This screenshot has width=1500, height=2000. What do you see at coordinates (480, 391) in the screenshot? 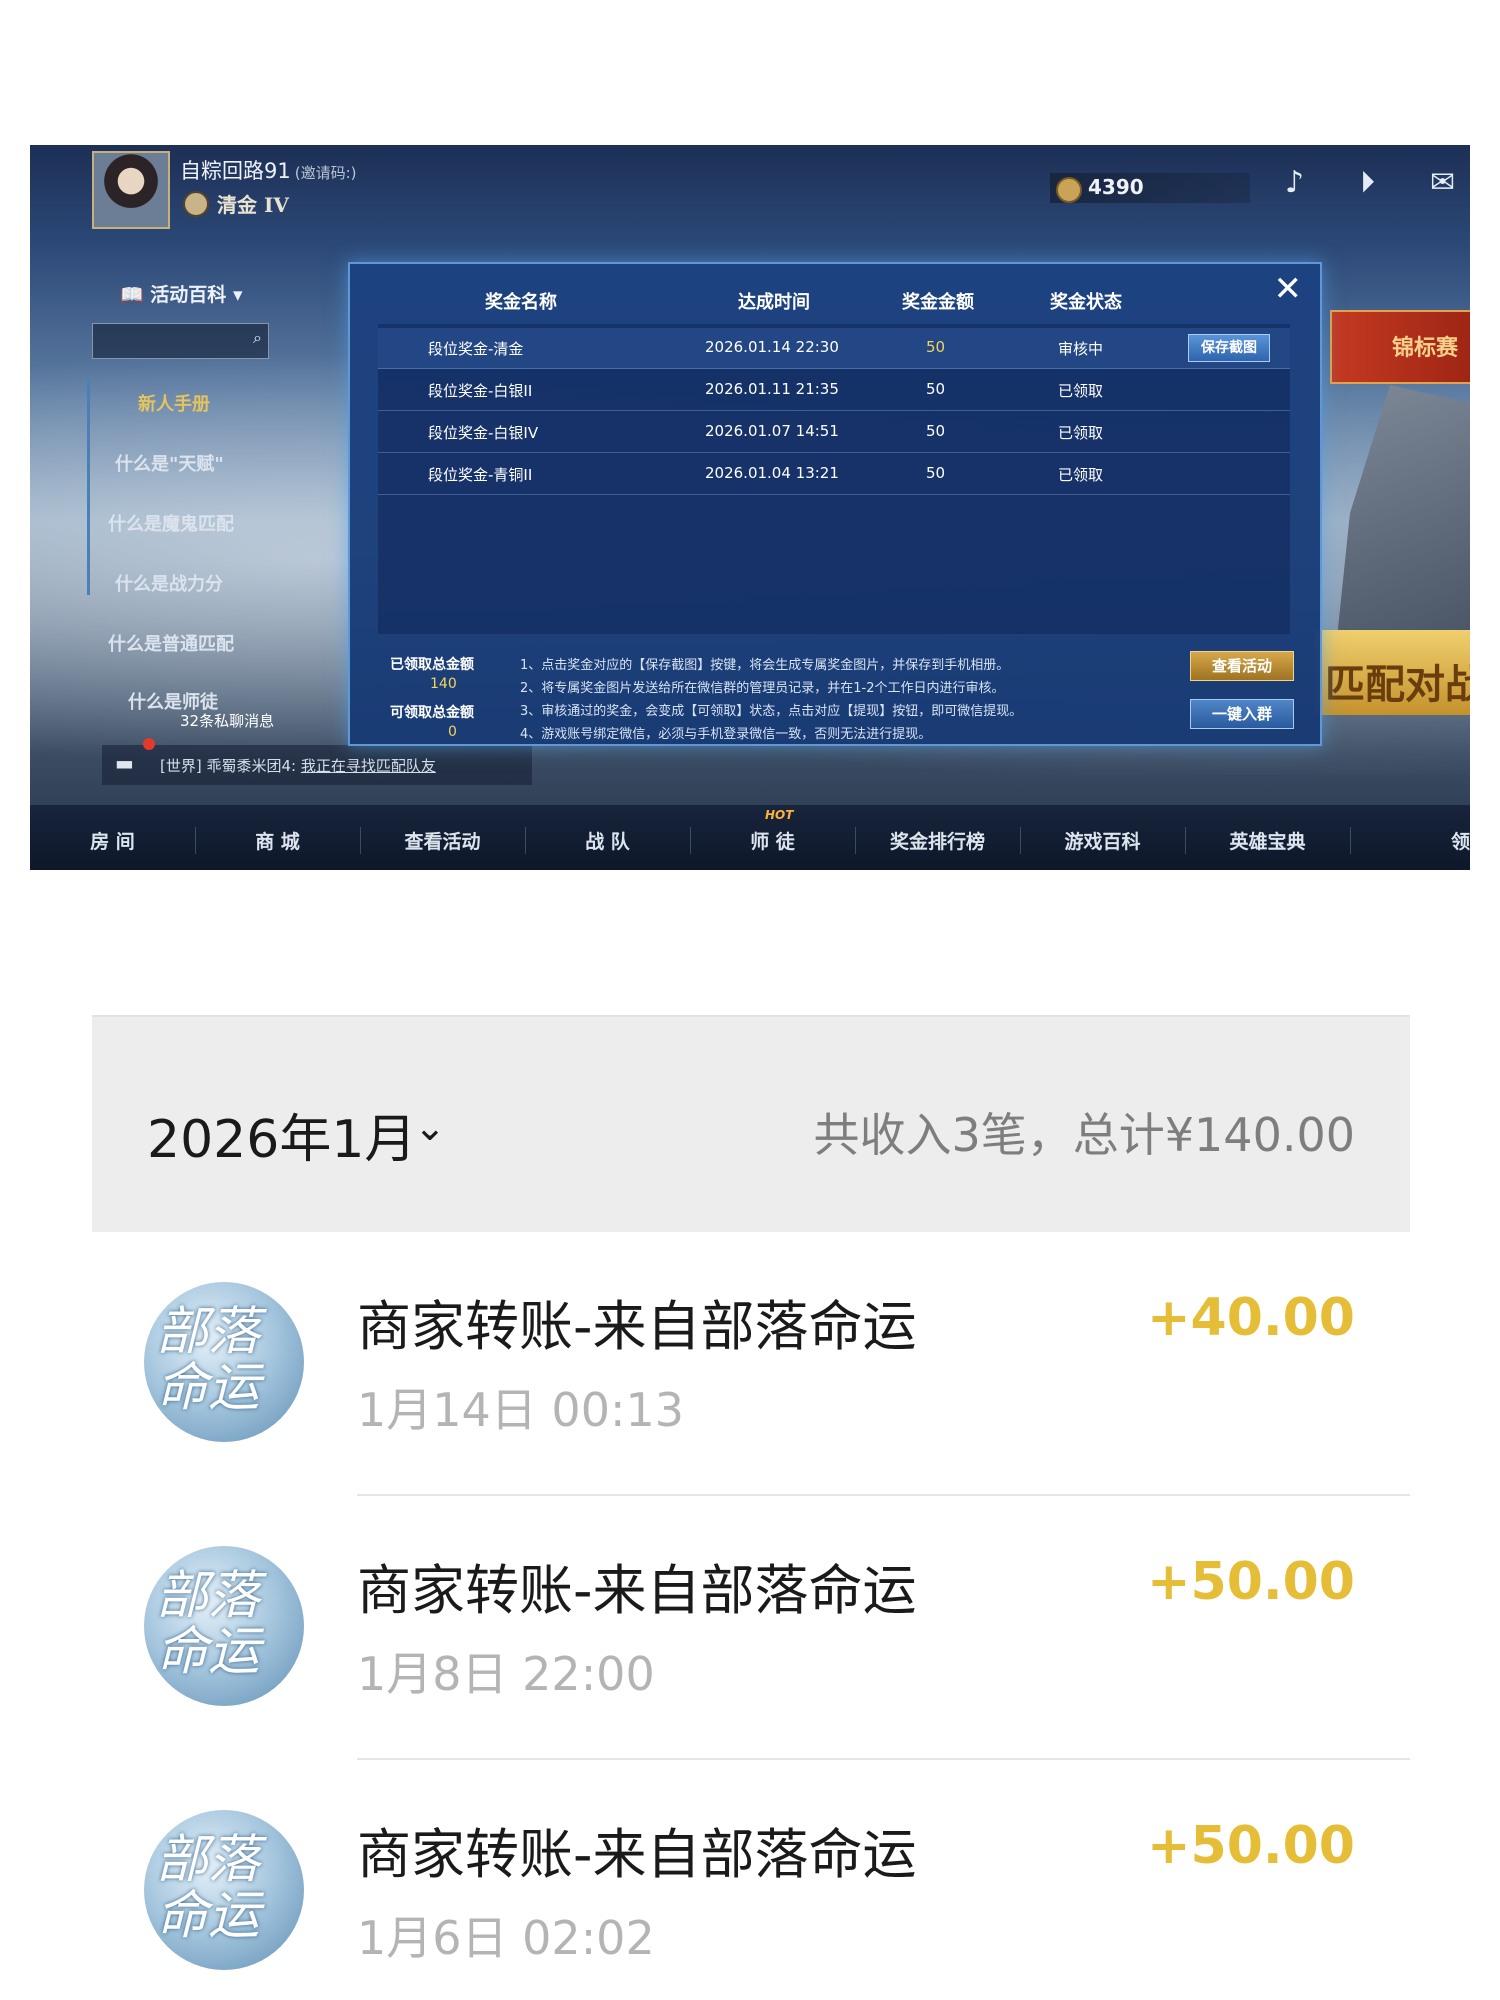
I see `reward-name: 段位奖金-白银II` at bounding box center [480, 391].